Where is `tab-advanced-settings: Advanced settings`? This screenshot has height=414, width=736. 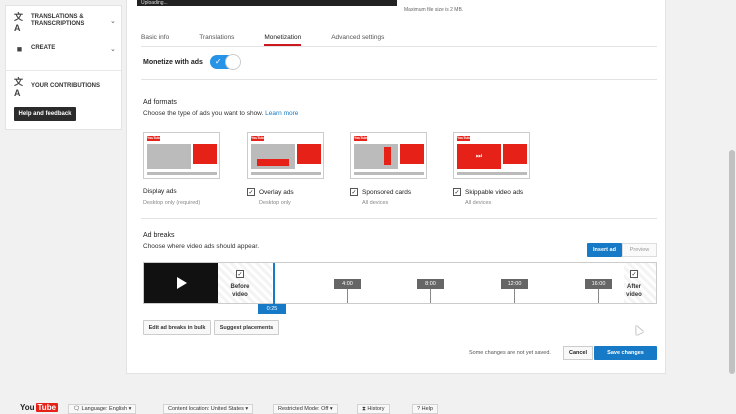
tab-advanced-settings: Advanced settings is located at coordinates (357, 38).